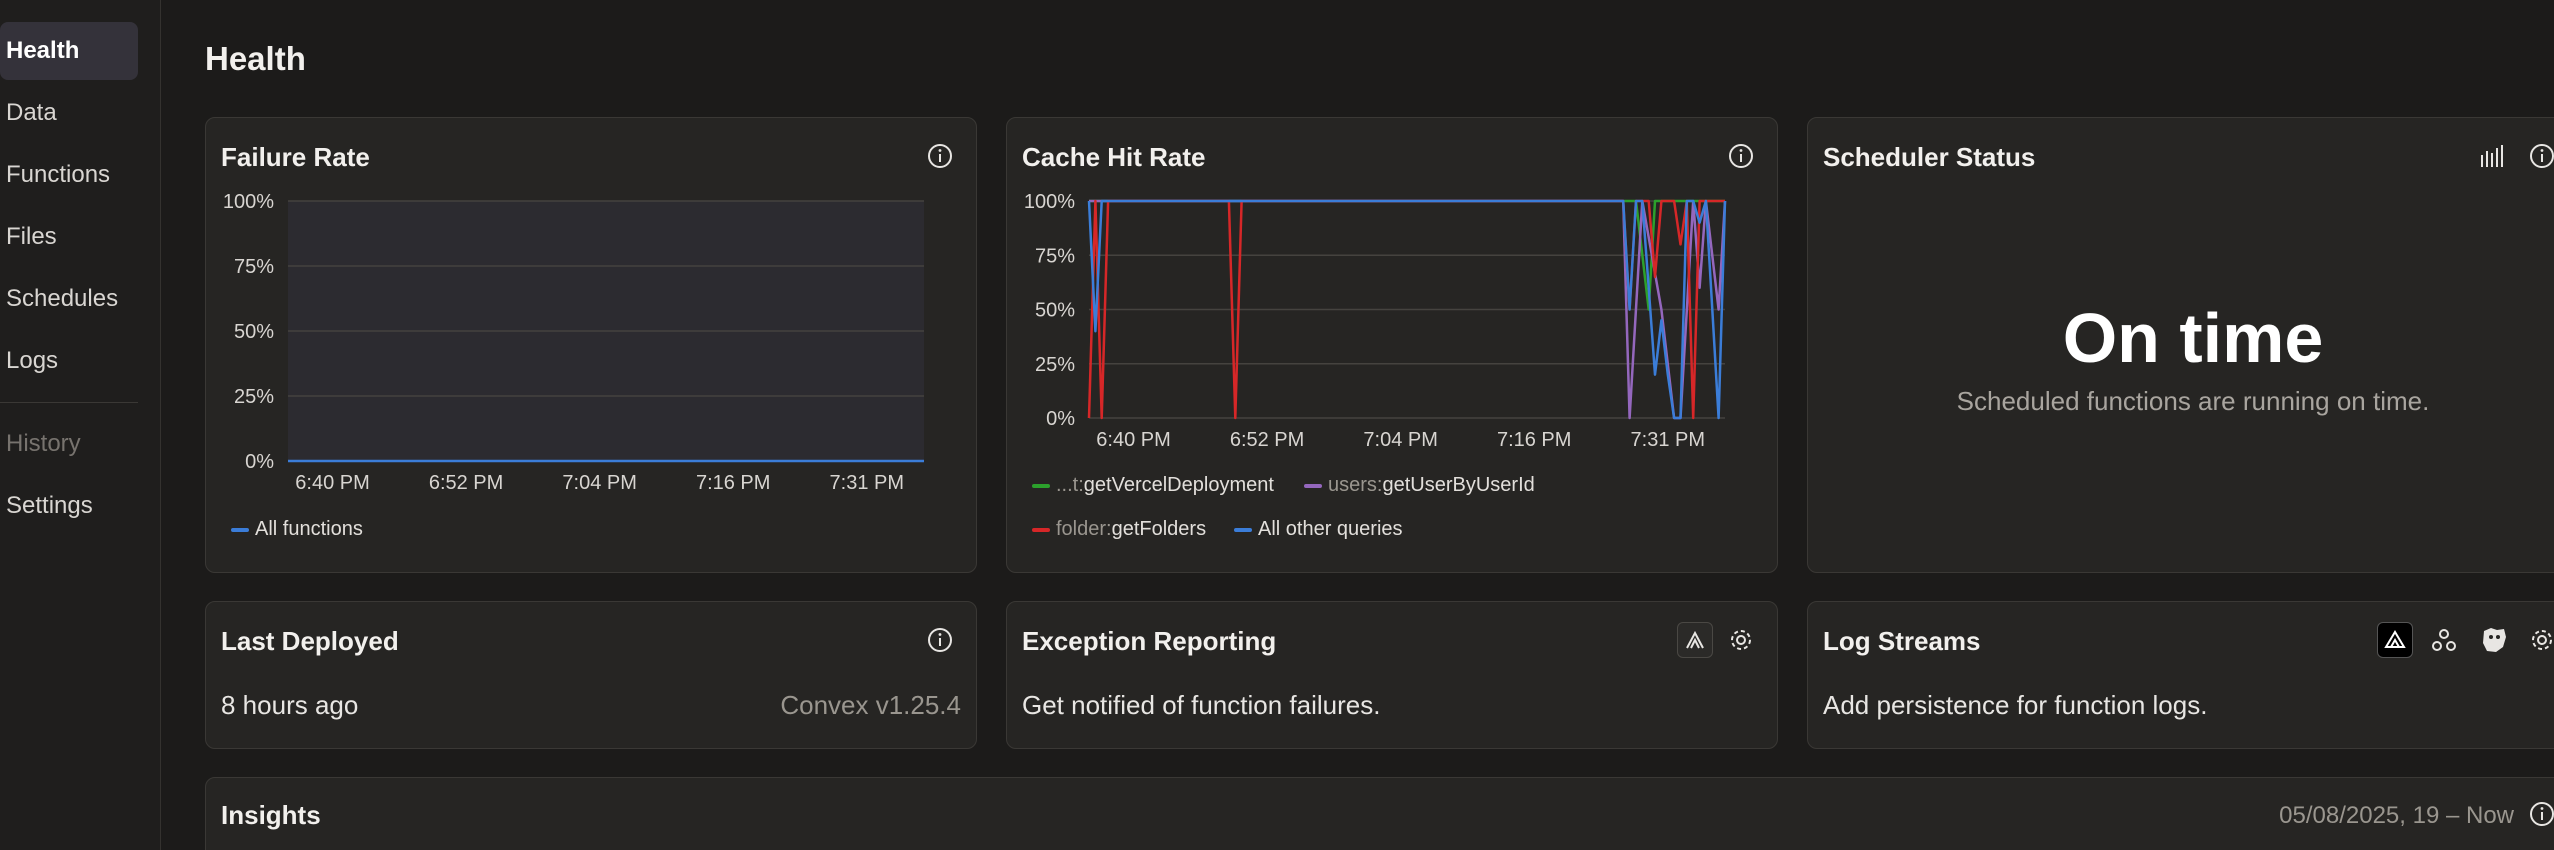 This screenshot has height=850, width=2554. I want to click on sidebar-item-label: Schedules, so click(62, 298).